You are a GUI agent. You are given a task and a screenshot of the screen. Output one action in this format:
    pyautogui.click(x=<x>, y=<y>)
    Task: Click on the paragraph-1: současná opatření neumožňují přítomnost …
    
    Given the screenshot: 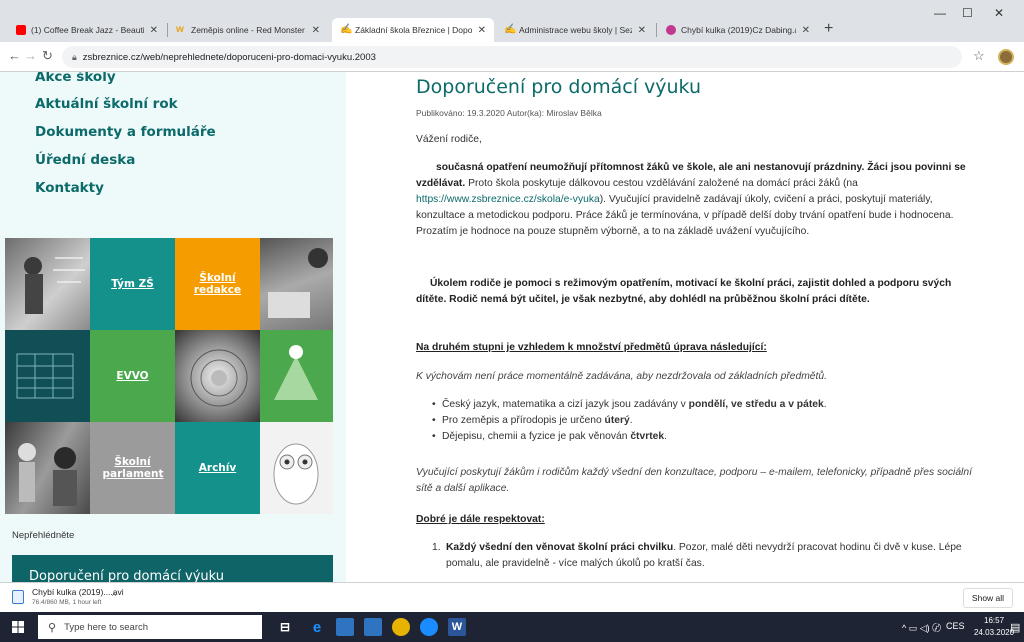 What is the action you would take?
    pyautogui.click(x=691, y=199)
    